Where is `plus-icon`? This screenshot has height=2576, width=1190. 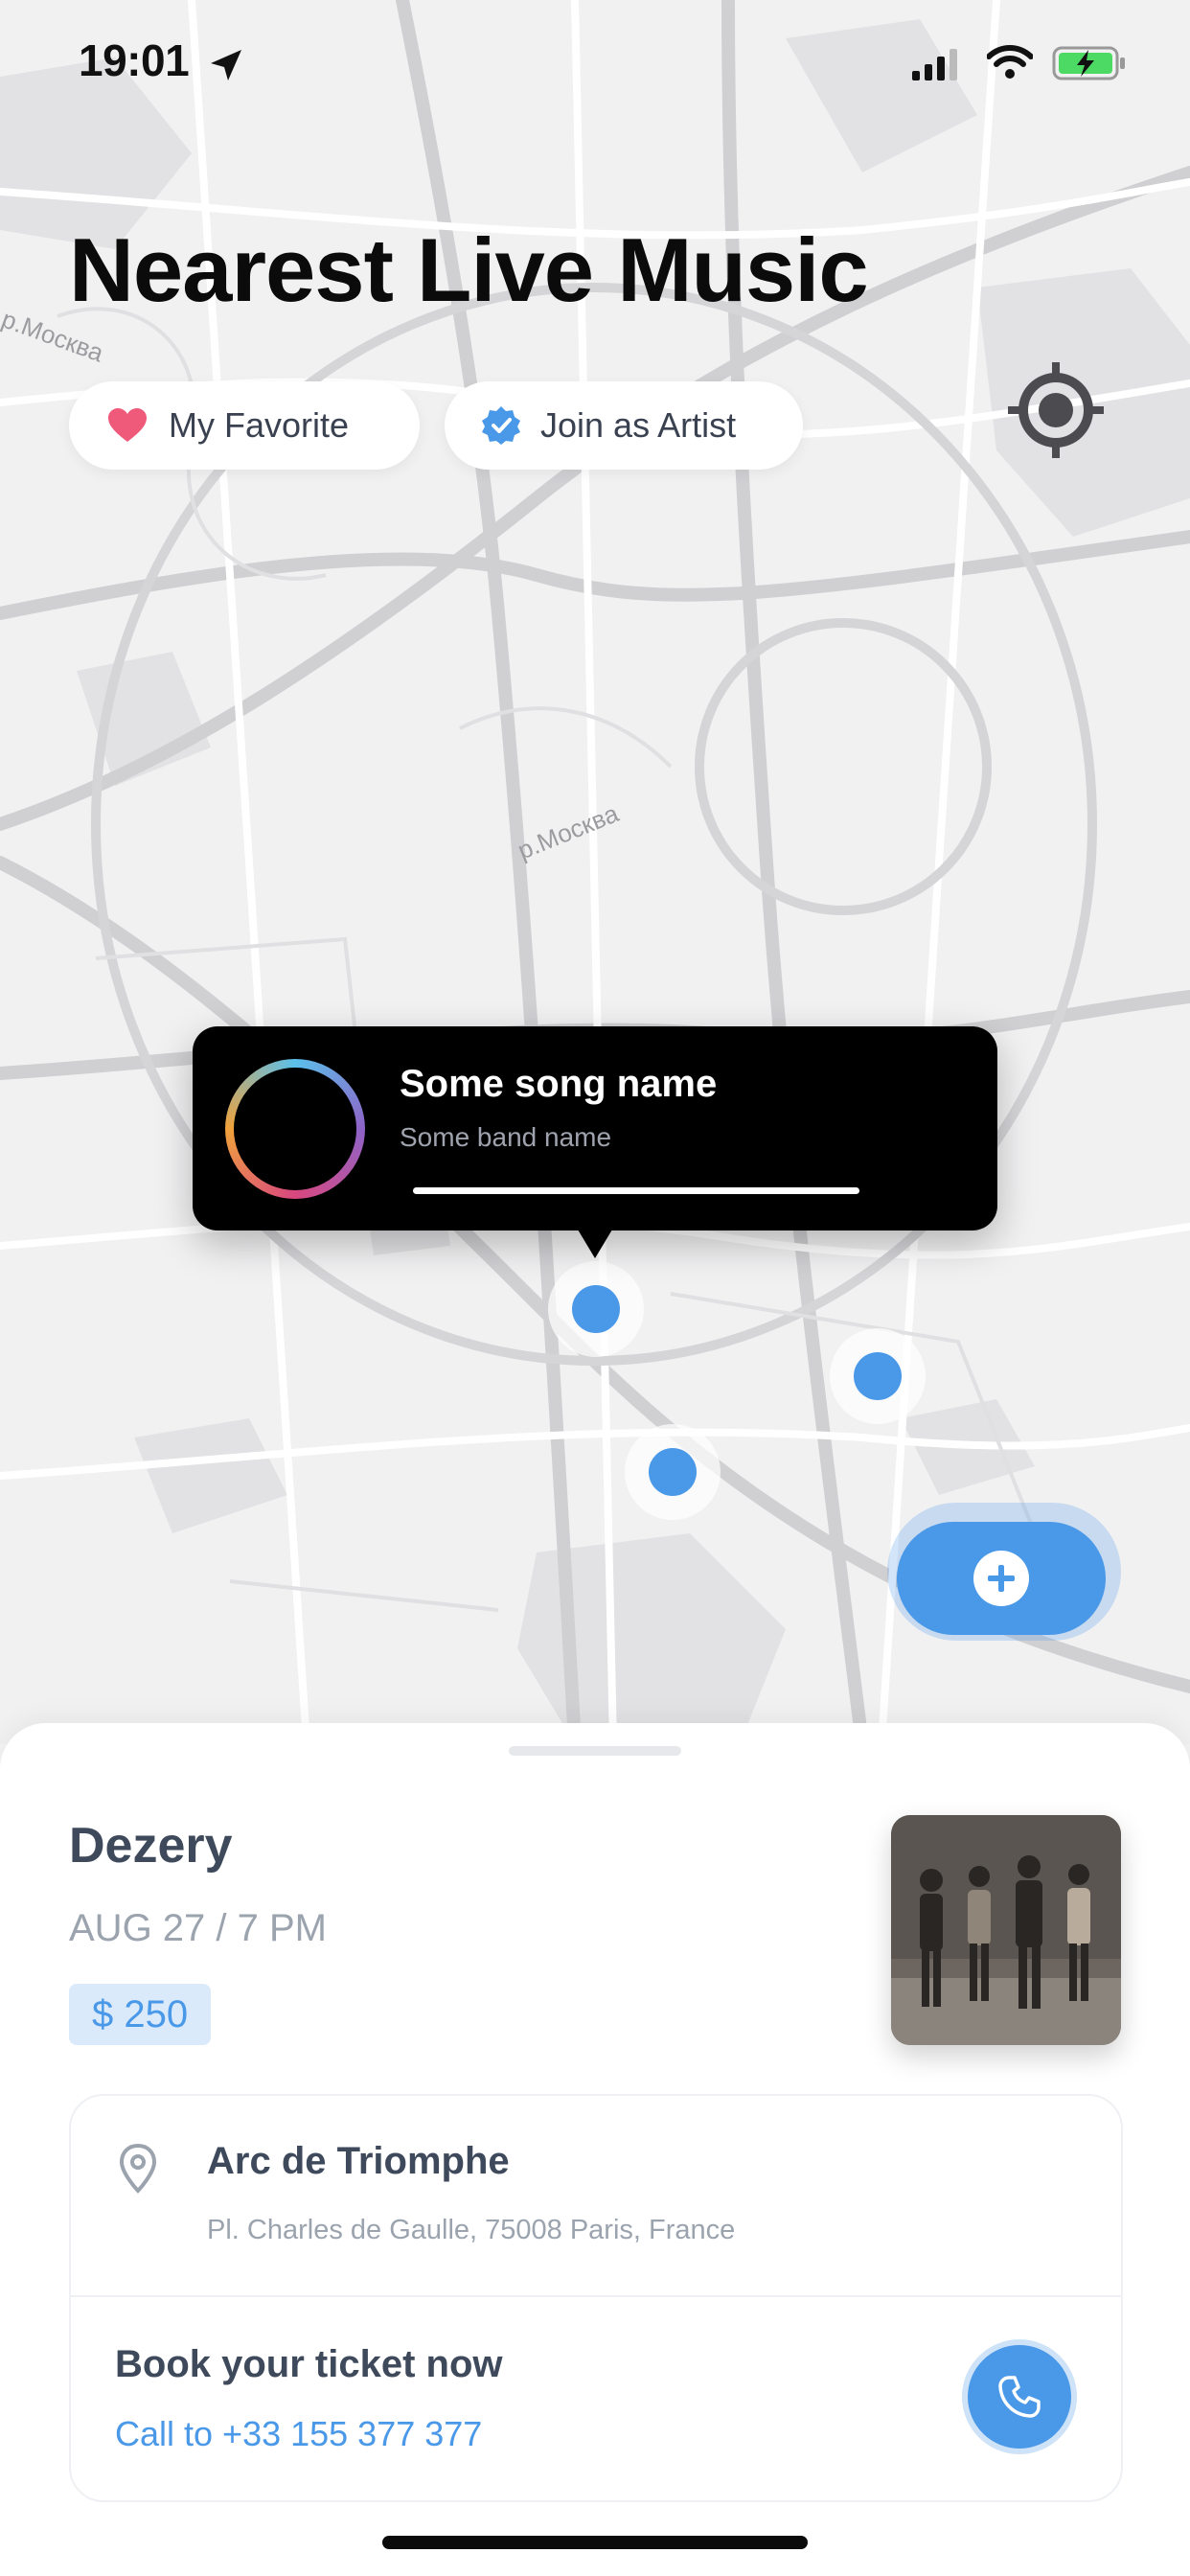 plus-icon is located at coordinates (1001, 1578).